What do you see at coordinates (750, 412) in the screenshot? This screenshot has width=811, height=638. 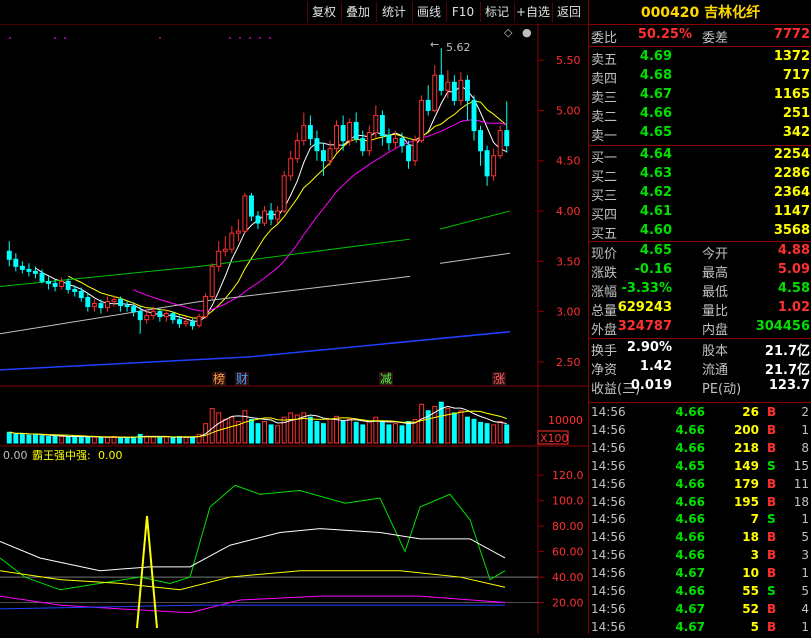 I see `trade-volume: 26` at bounding box center [750, 412].